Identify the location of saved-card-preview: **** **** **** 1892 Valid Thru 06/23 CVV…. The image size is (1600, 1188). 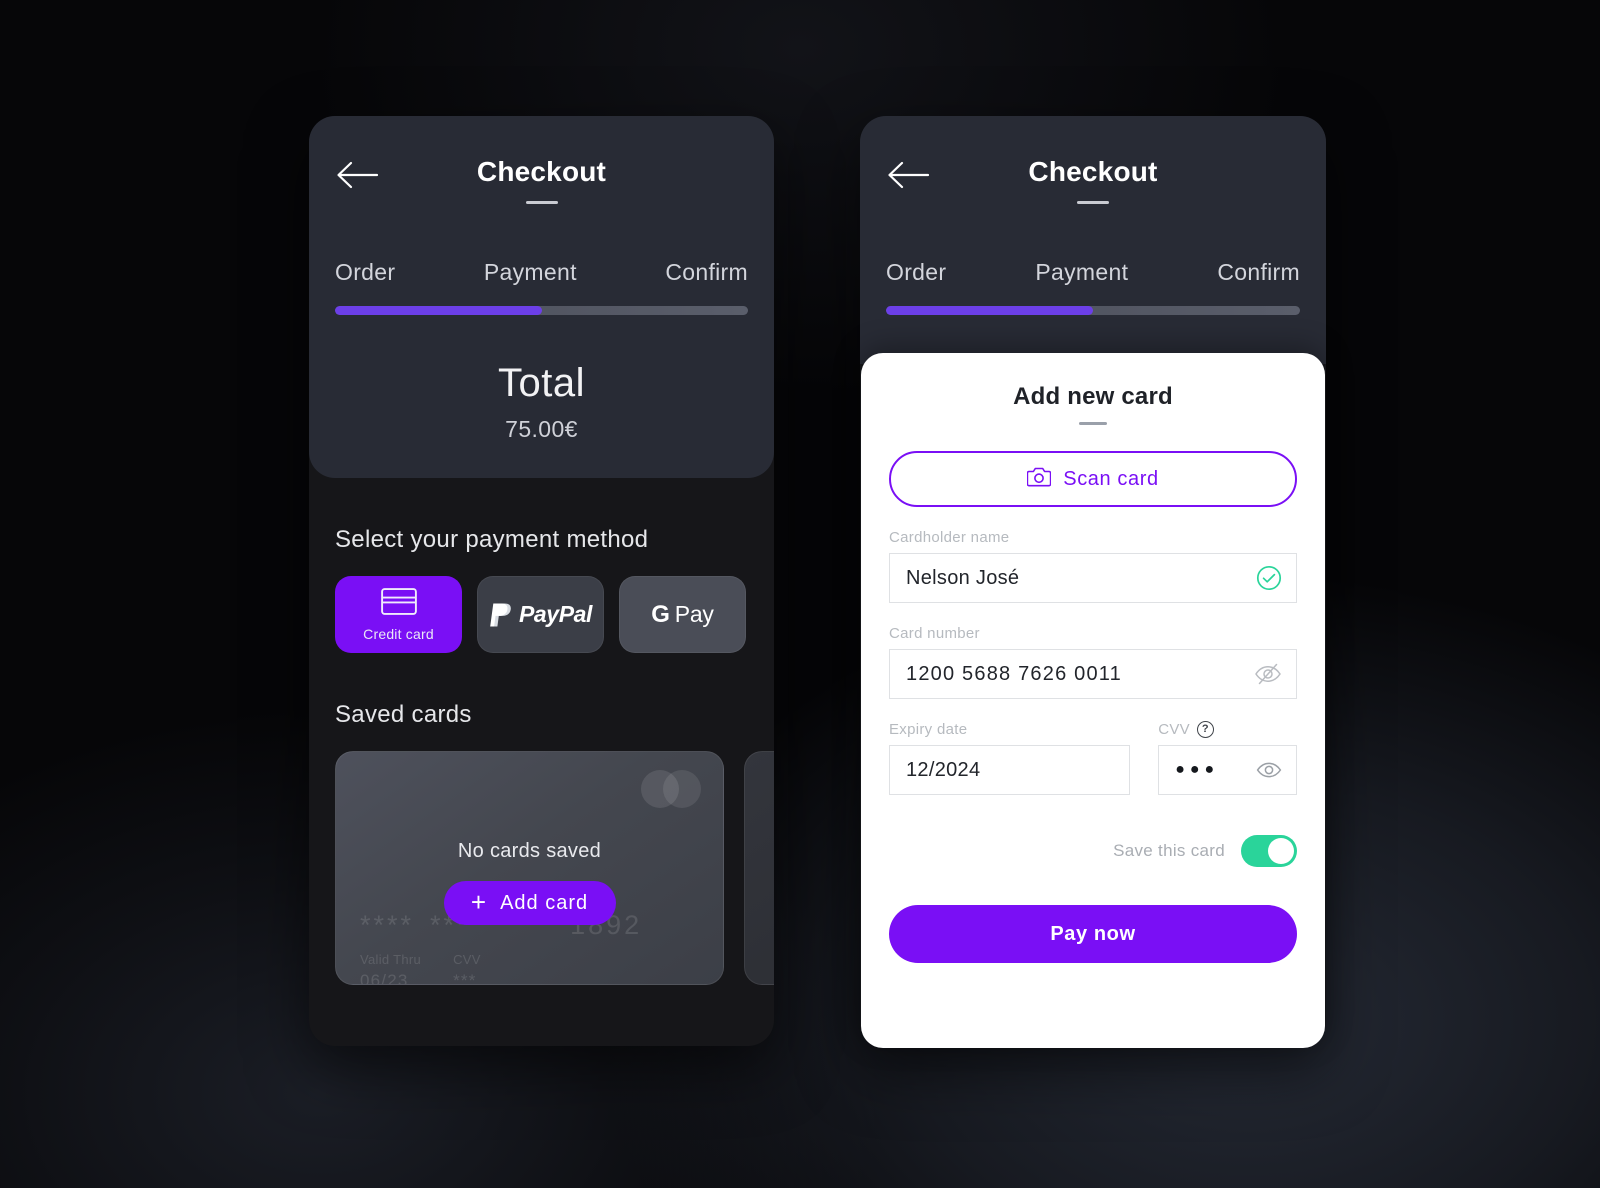
(529, 868).